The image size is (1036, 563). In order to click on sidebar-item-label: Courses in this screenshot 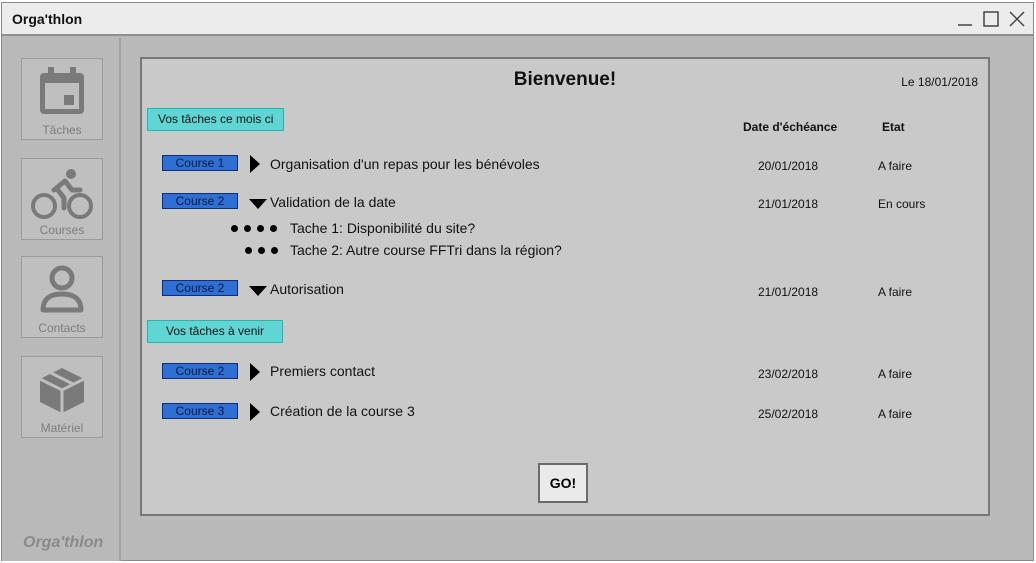, I will do `click(62, 230)`.